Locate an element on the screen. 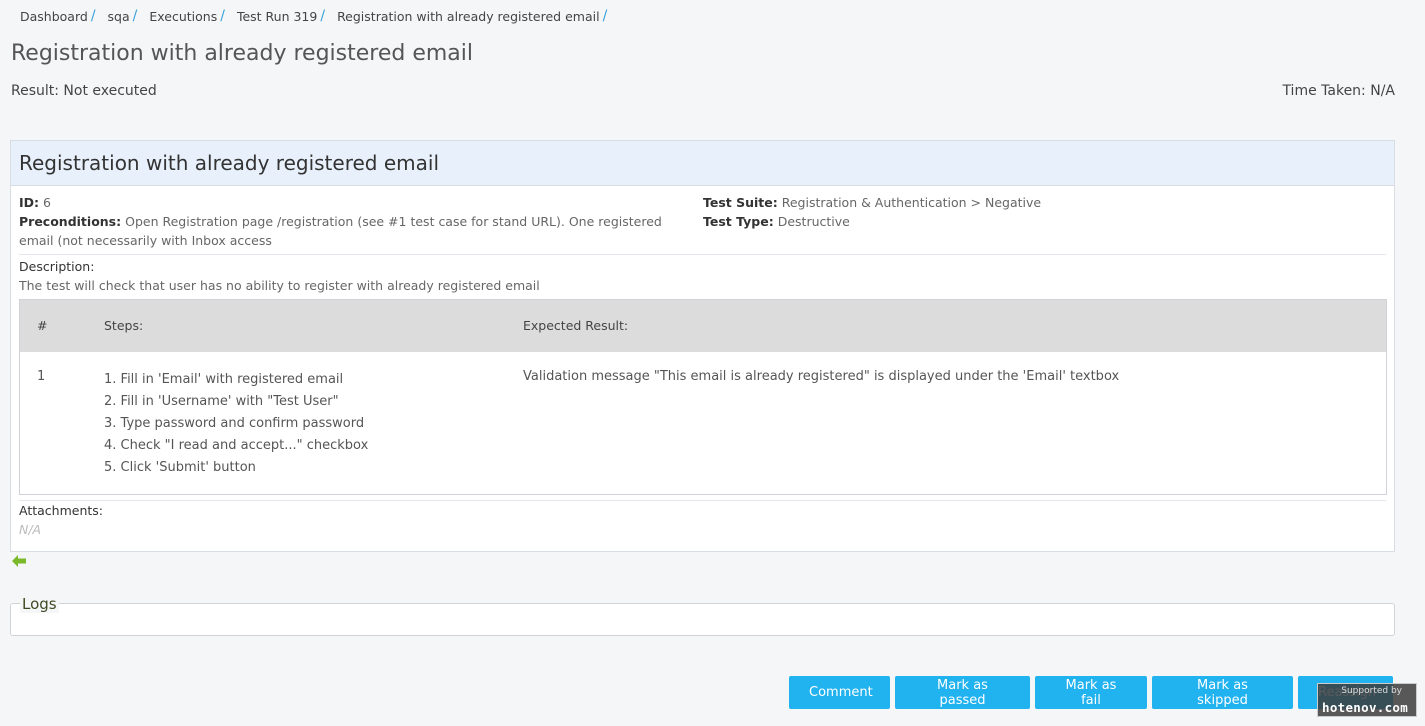  breadcrumb-item-executions: Executions / is located at coordinates (193, 16).